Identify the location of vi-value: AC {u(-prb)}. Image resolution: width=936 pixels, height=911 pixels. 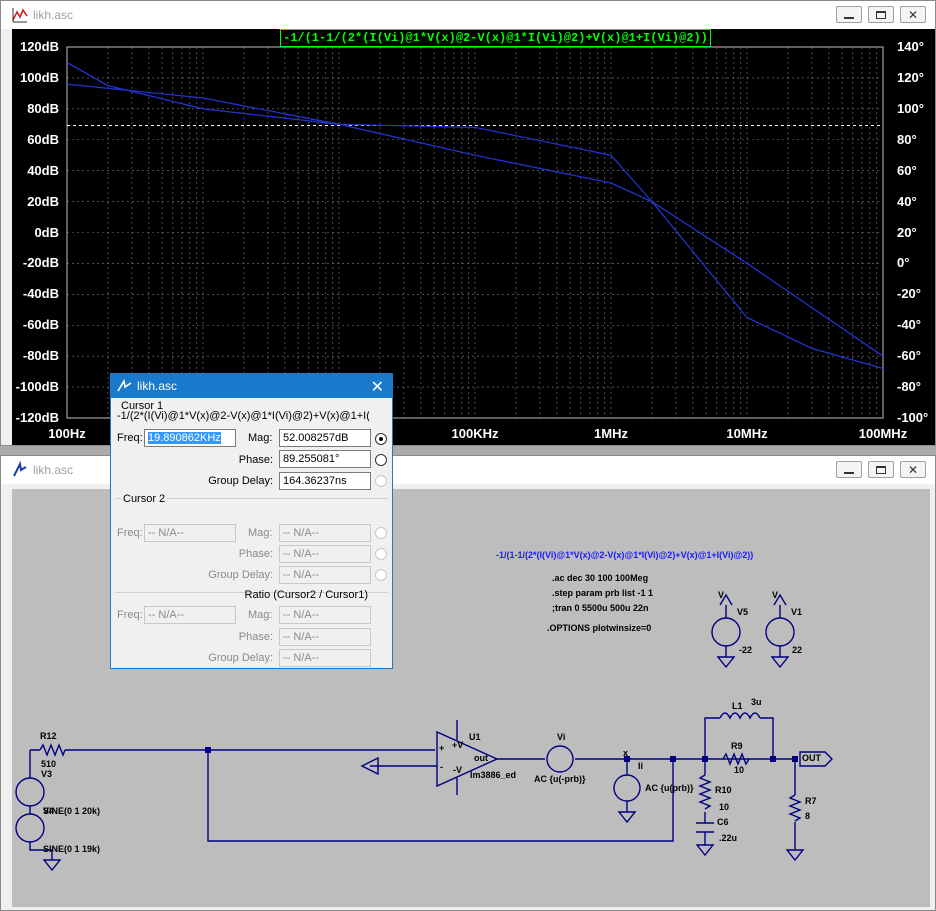
(560, 779).